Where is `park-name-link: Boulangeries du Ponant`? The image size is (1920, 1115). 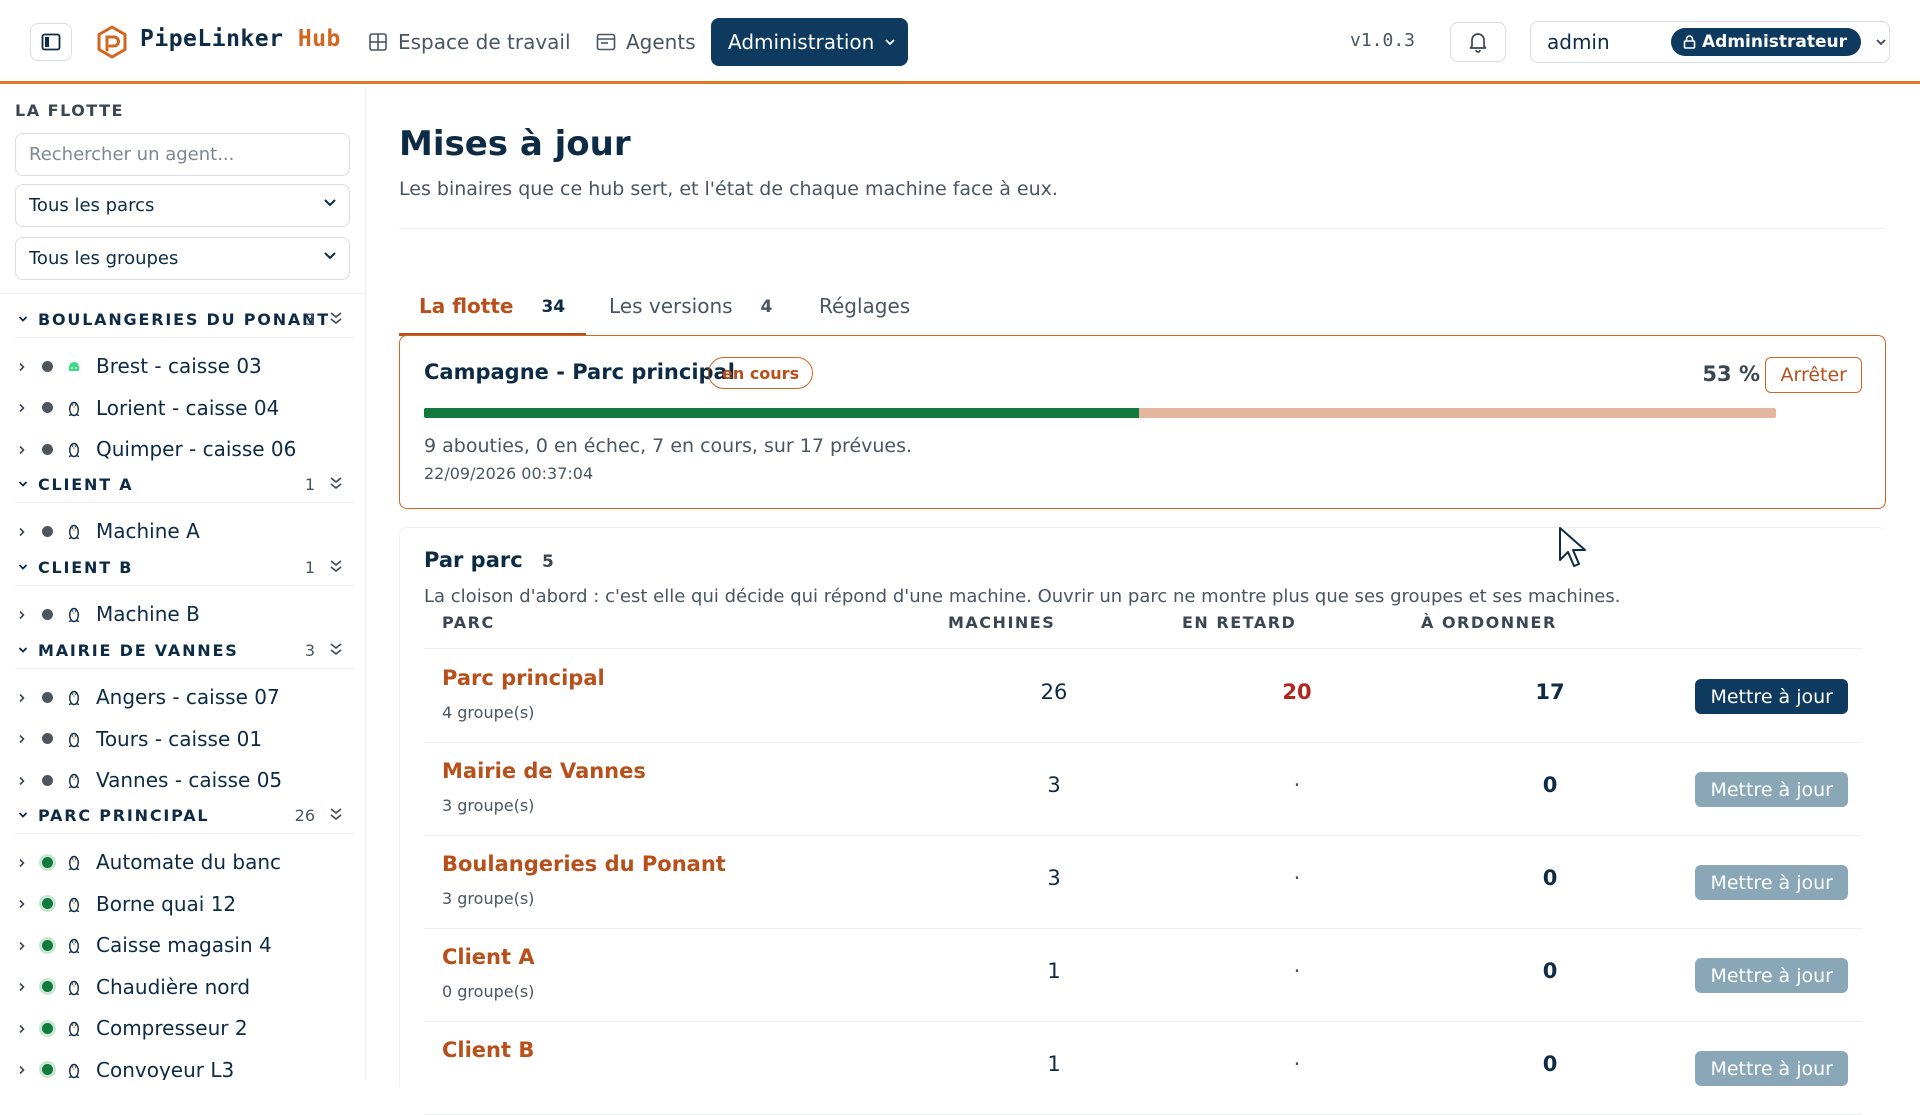 park-name-link: Boulangeries du Ponant is located at coordinates (584, 864).